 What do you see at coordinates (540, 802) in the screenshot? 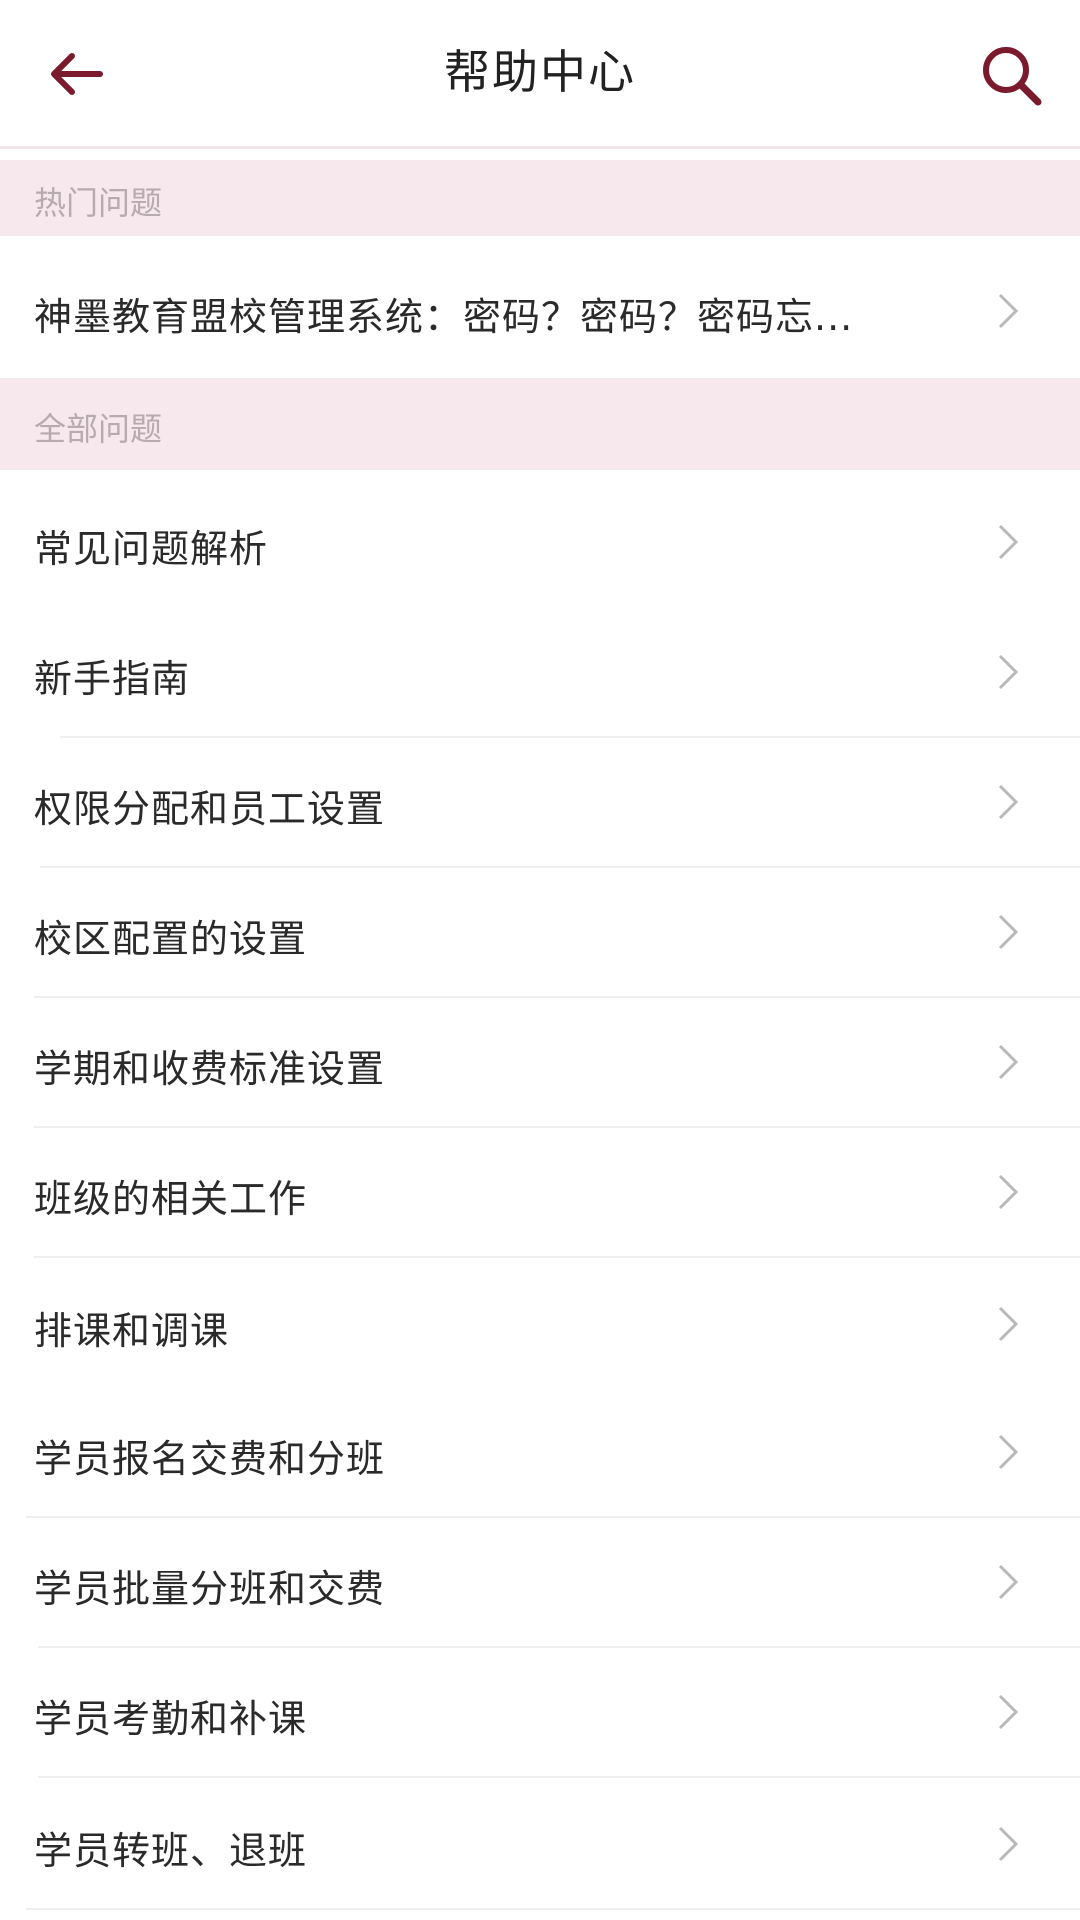
I see `list-item: 权限分配和员工设置` at bounding box center [540, 802].